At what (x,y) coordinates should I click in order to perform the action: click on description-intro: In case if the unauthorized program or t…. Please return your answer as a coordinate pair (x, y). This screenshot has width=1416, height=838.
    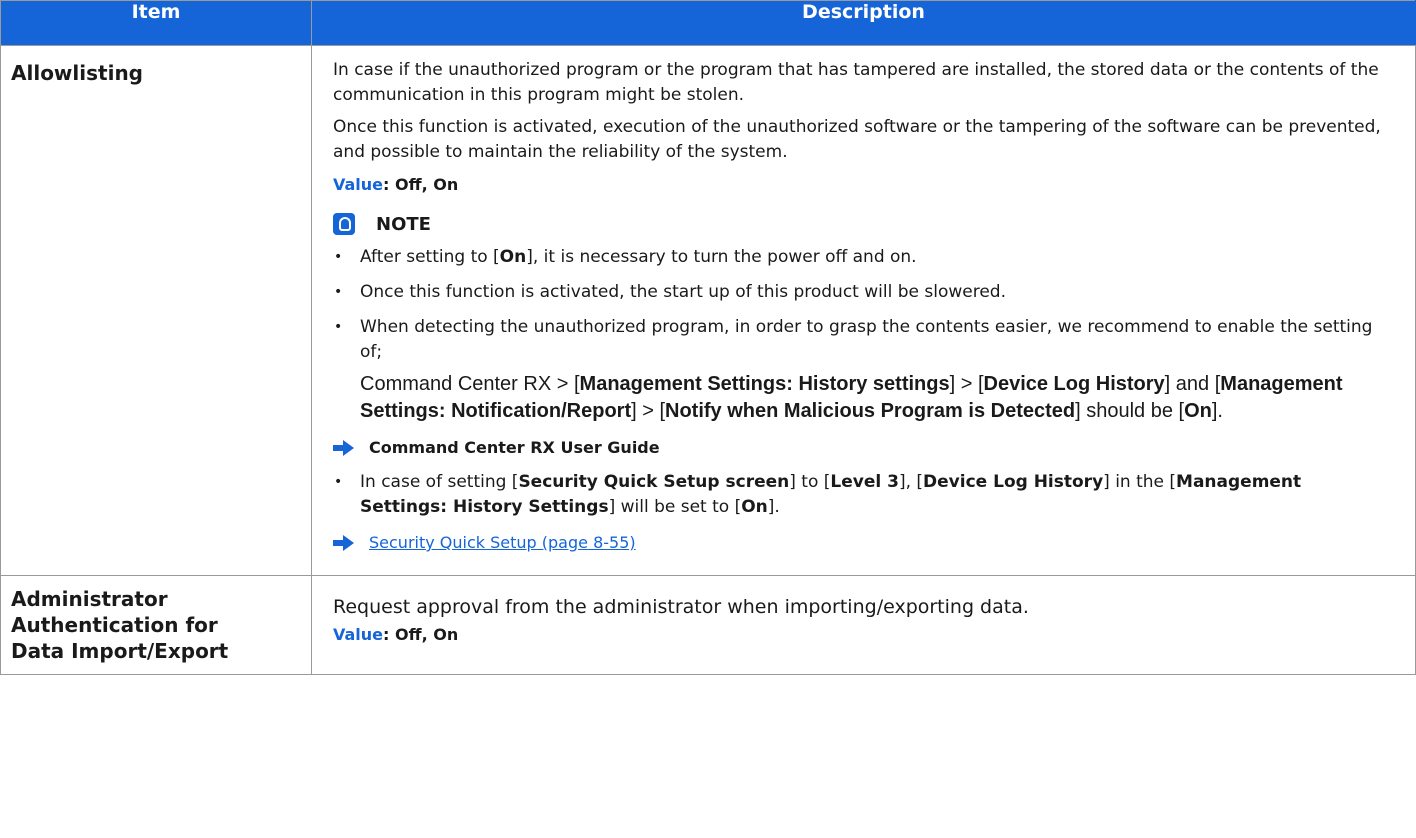
    Looking at the image, I should click on (856, 82).